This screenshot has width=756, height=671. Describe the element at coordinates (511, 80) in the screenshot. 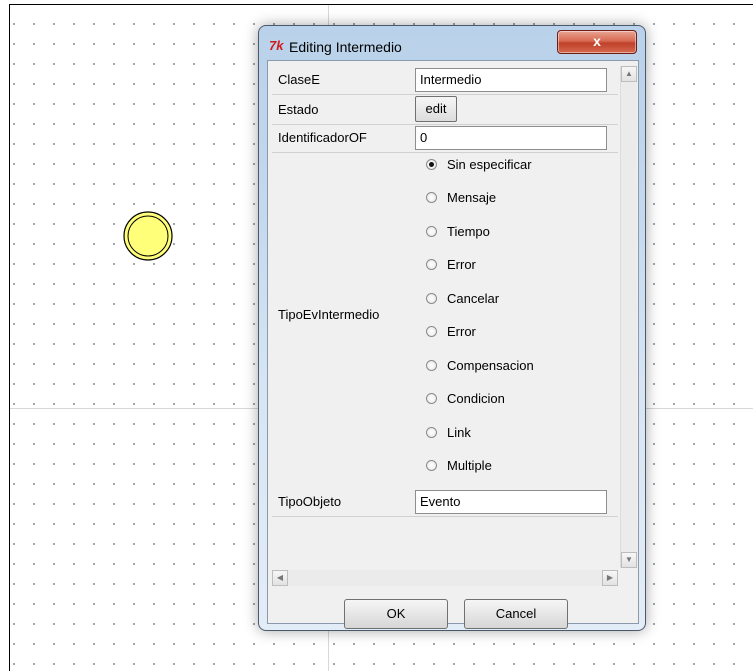

I see `clasee-field: Intermedio` at that location.